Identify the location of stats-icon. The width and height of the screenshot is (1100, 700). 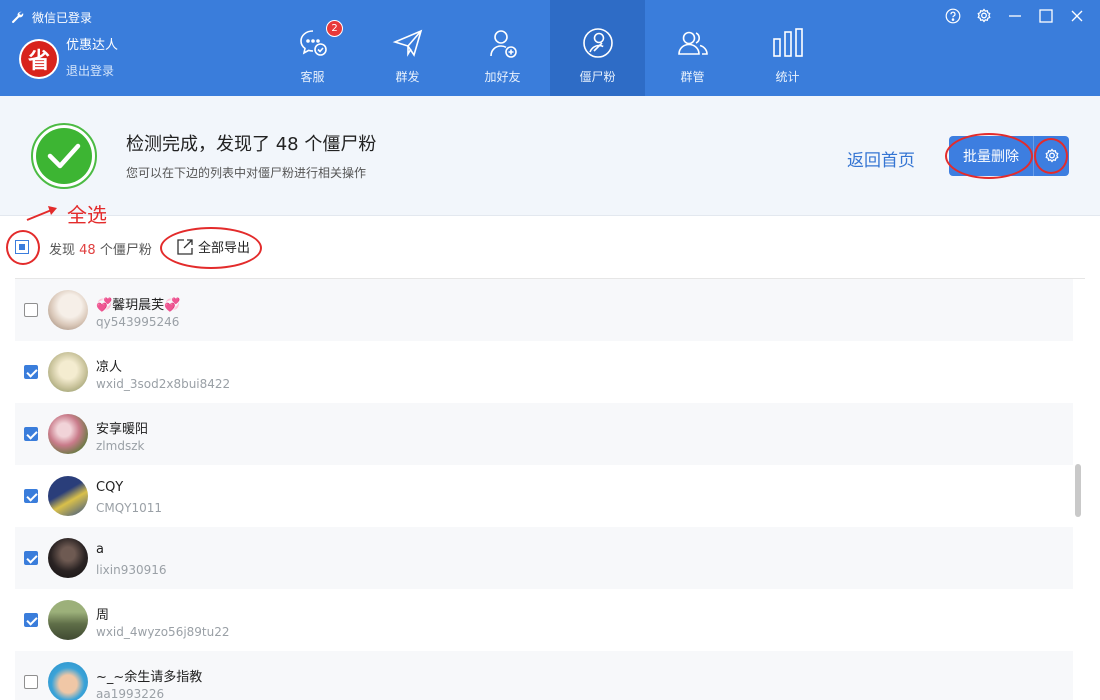
(787, 42).